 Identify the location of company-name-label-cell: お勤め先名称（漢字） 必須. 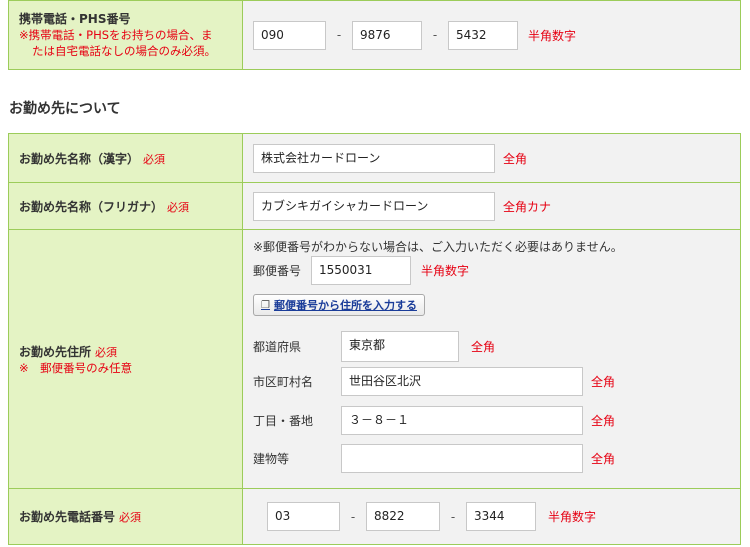
(125, 158).